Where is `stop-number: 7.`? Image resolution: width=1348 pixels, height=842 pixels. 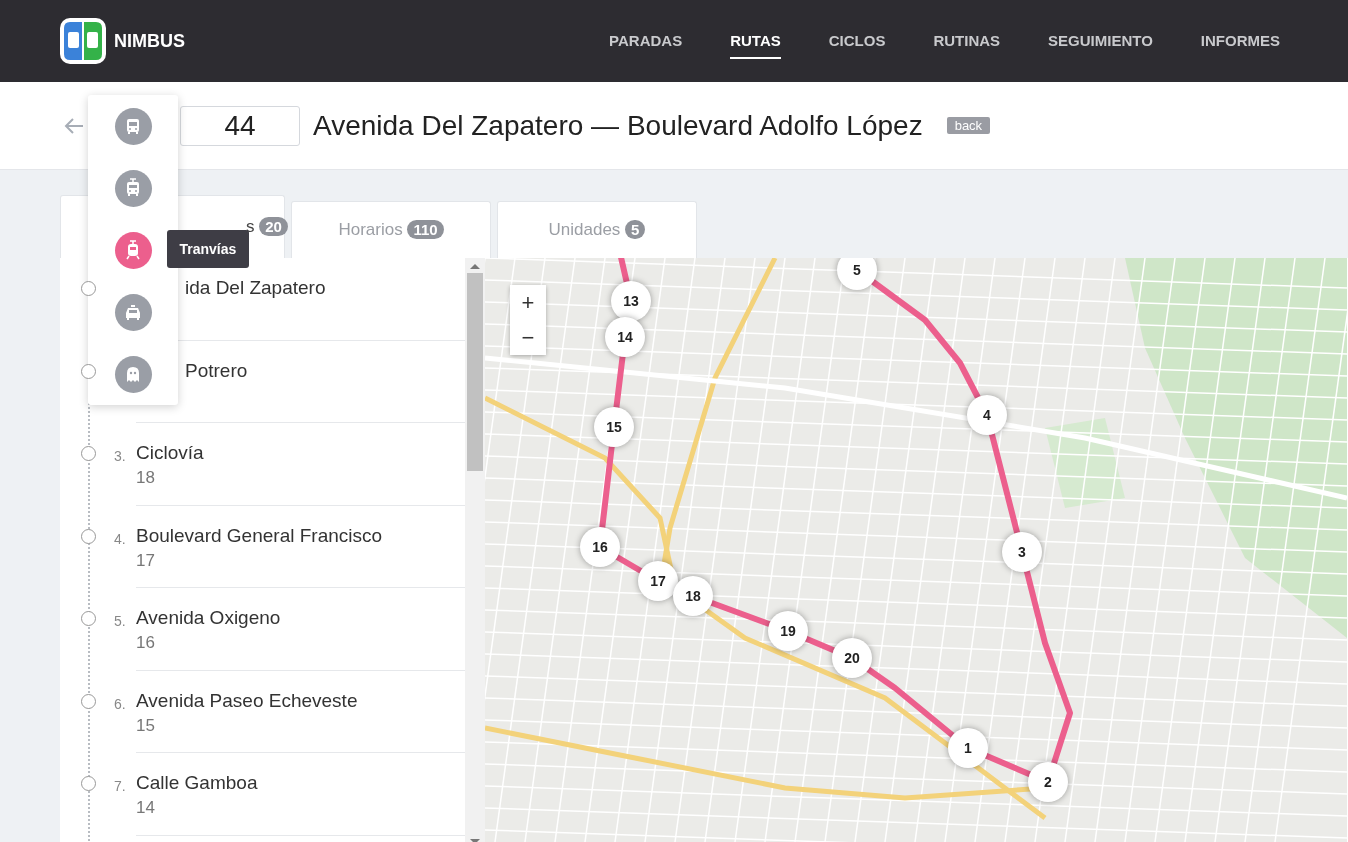 stop-number: 7. is located at coordinates (120, 786).